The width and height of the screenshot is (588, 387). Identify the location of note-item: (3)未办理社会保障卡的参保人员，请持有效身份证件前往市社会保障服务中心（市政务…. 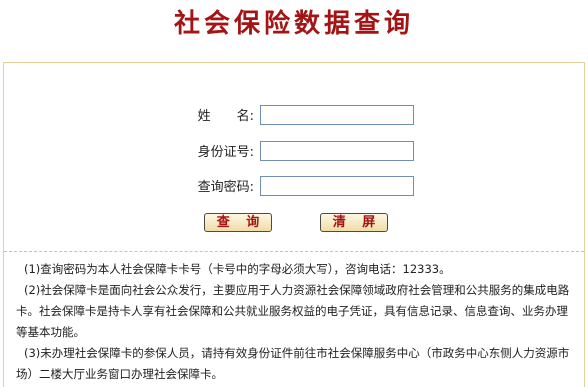
(293, 363).